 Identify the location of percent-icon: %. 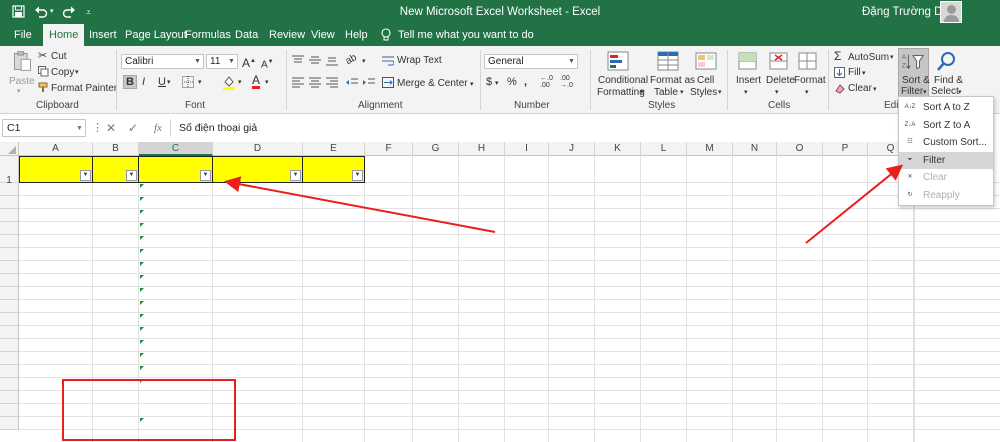
(512, 82).